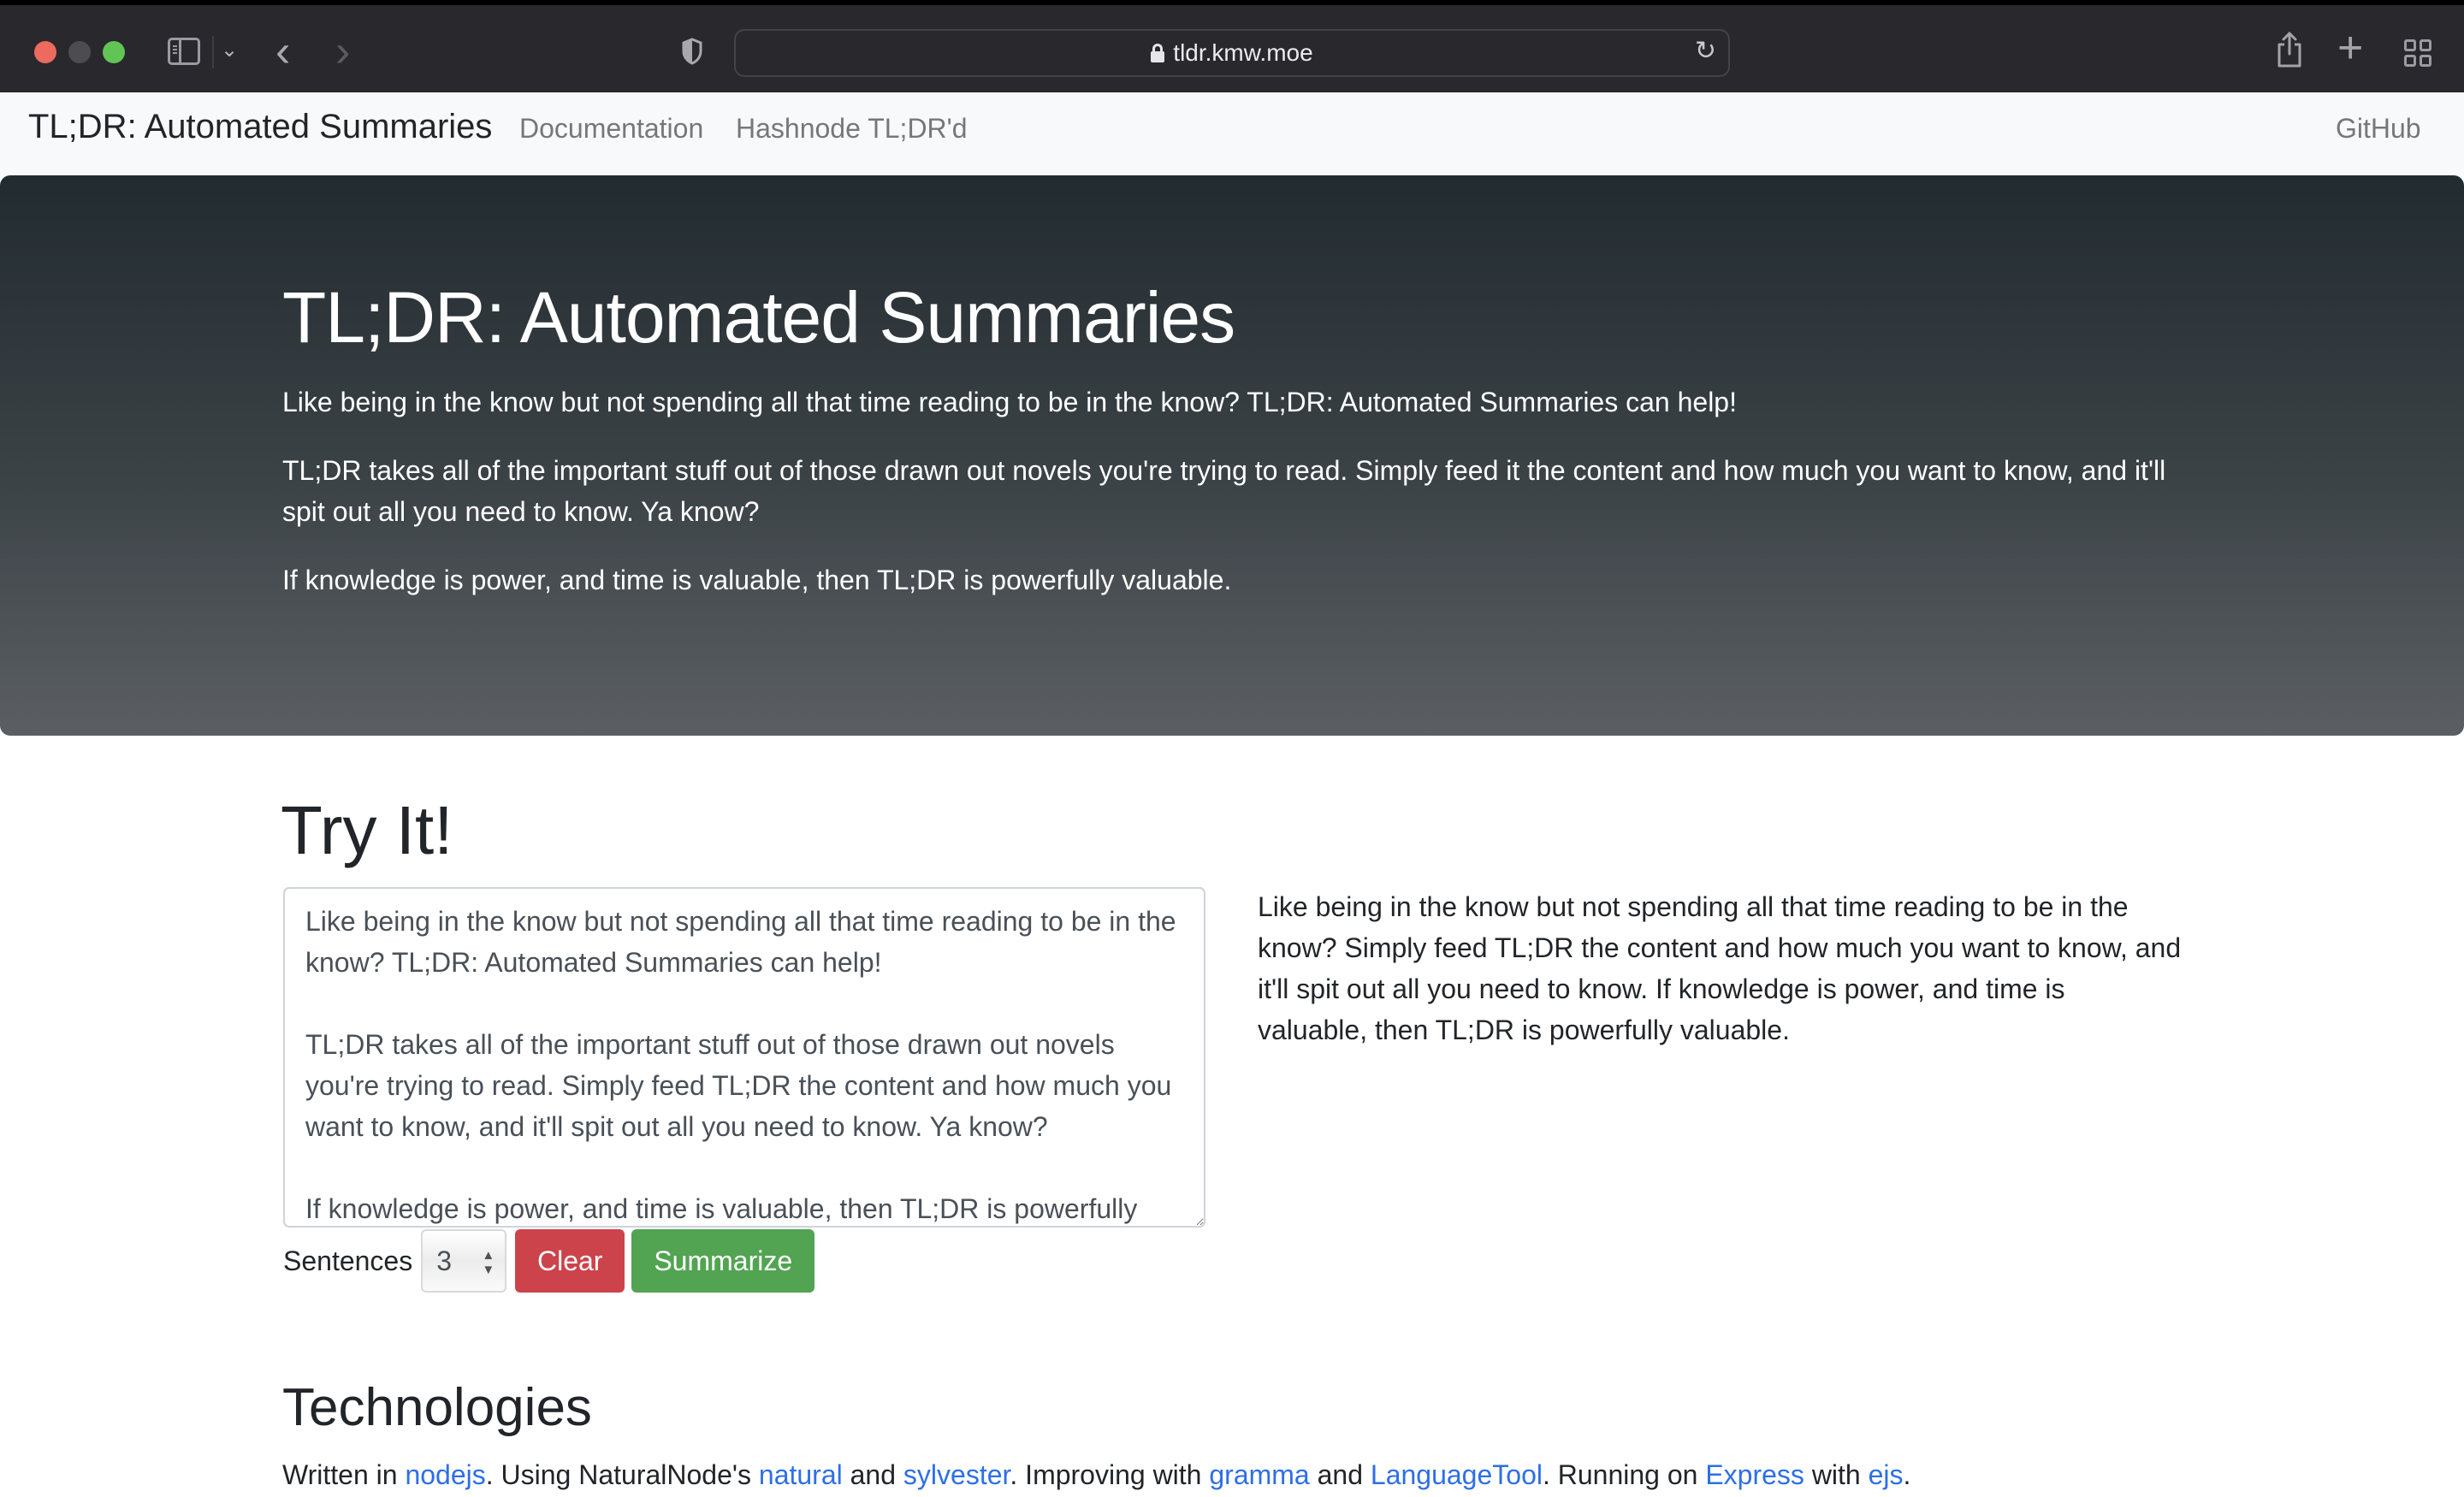 The height and width of the screenshot is (1497, 2464). What do you see at coordinates (342, 51) in the screenshot?
I see `forward-icon: ›` at bounding box center [342, 51].